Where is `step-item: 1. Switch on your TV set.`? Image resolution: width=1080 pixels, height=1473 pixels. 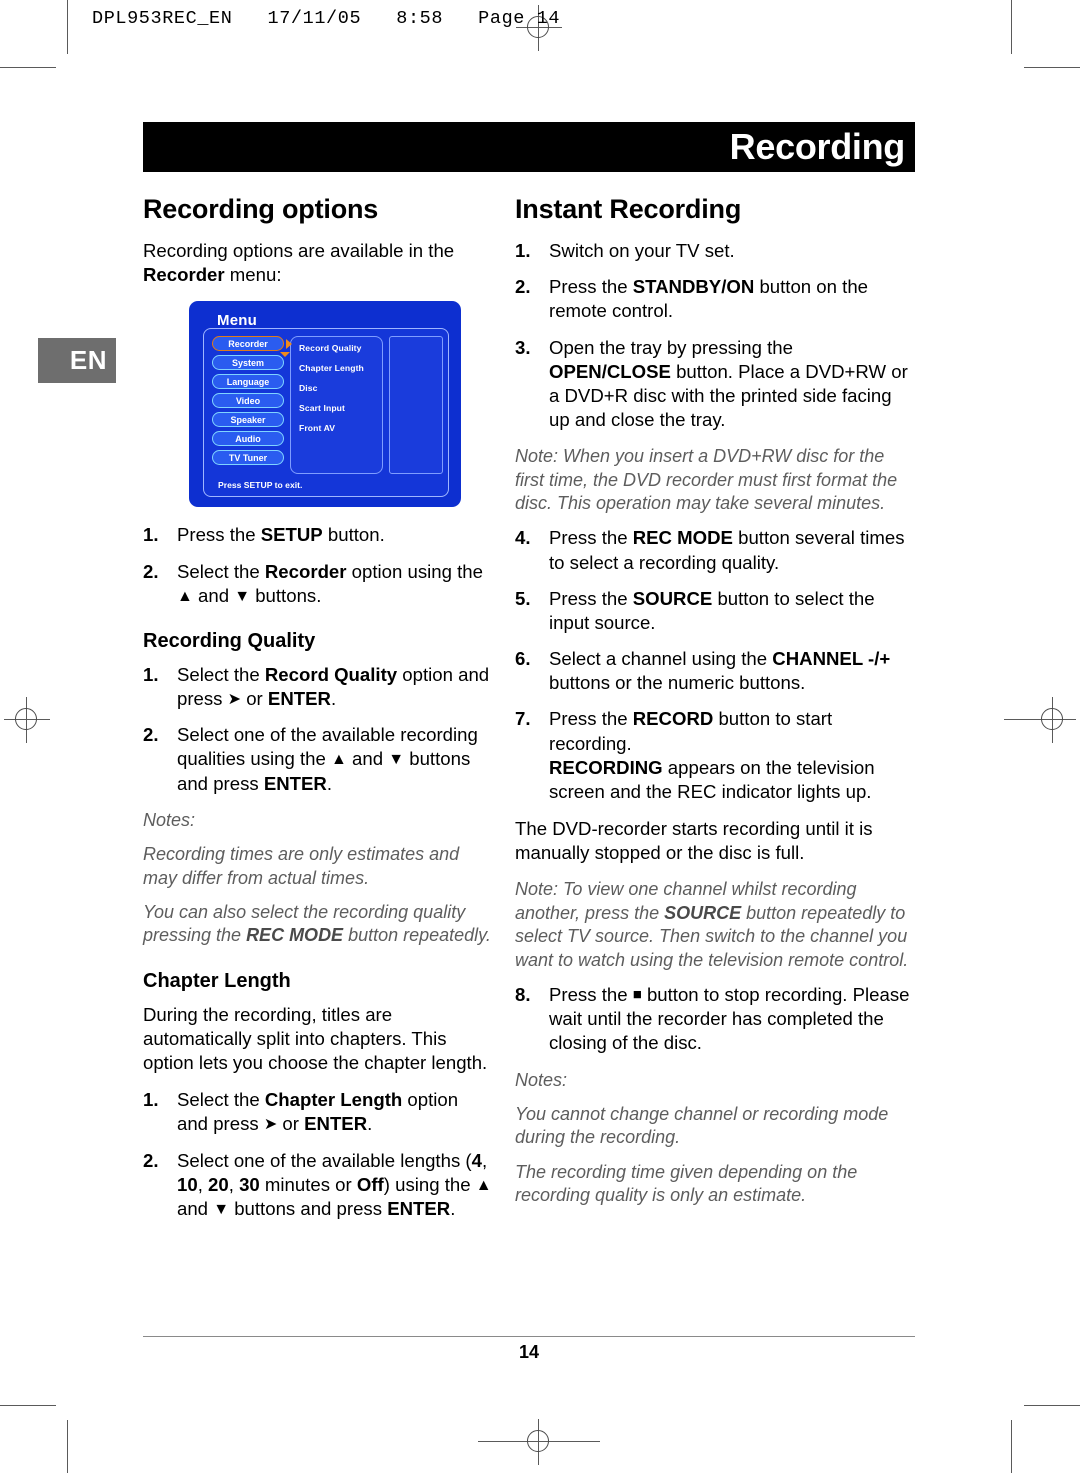 step-item: 1. Switch on your TV set. is located at coordinates (715, 251).